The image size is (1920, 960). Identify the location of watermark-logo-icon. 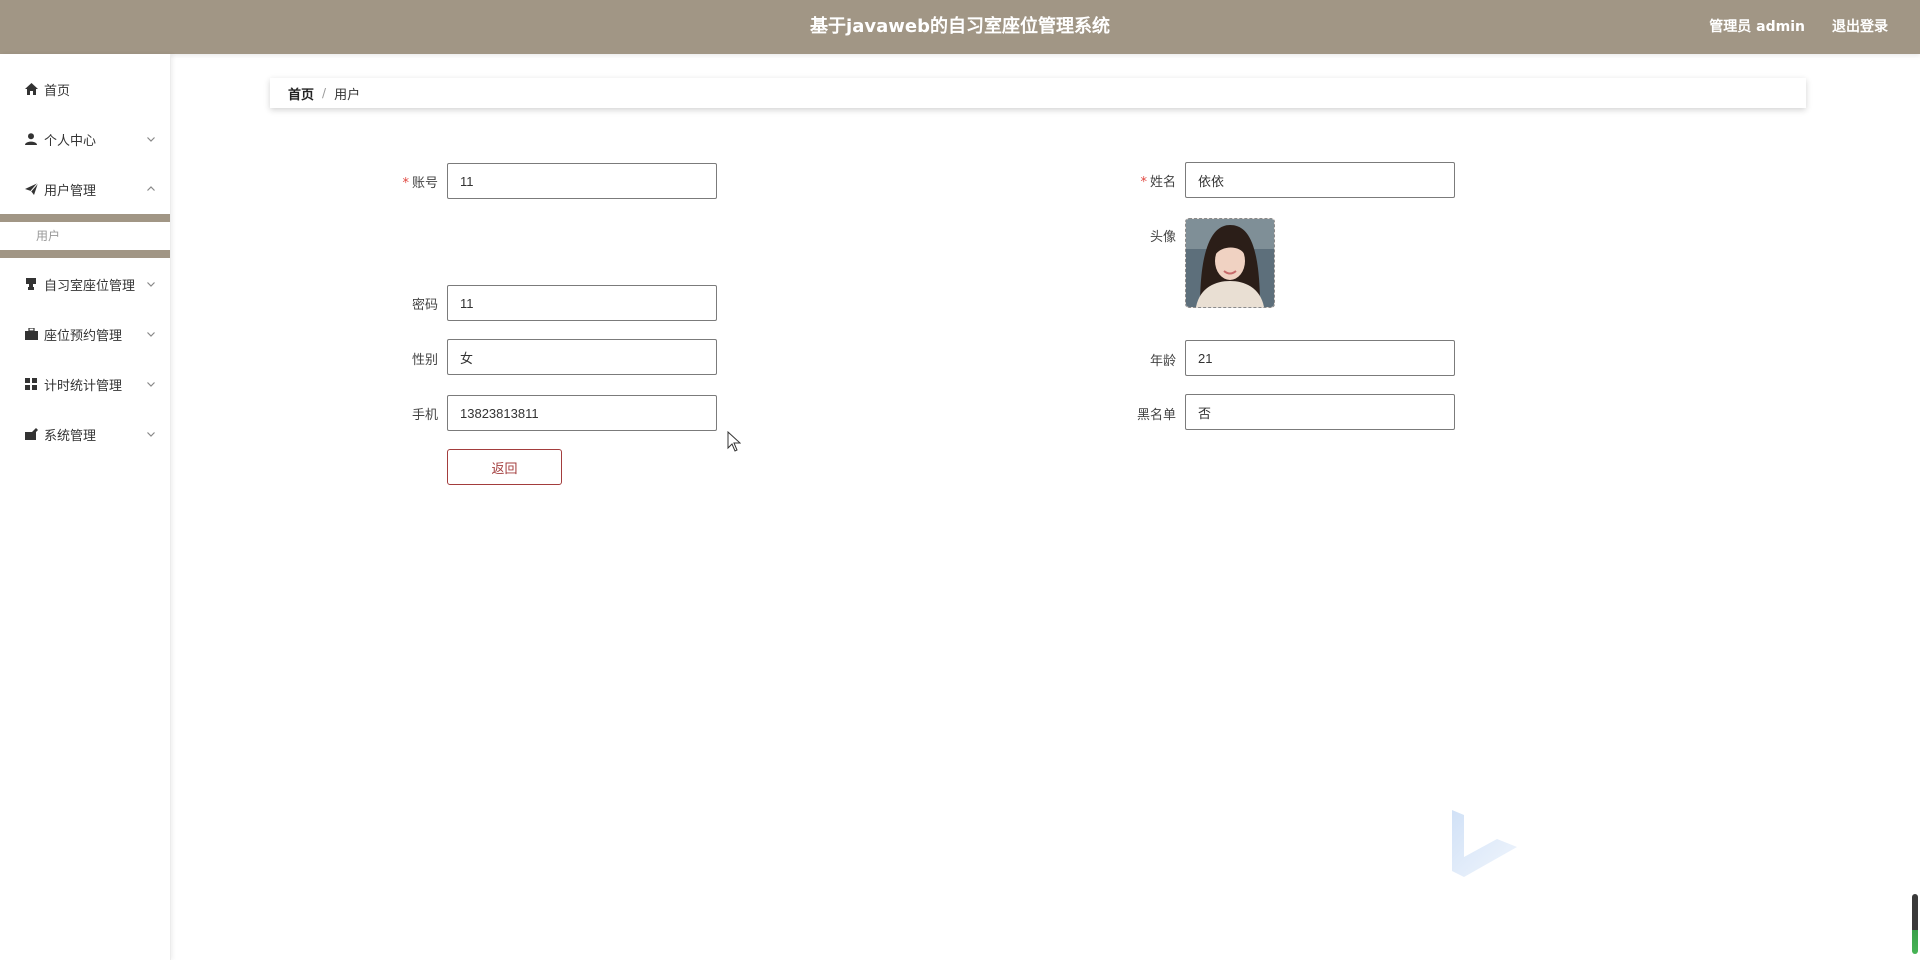
(1487, 845).